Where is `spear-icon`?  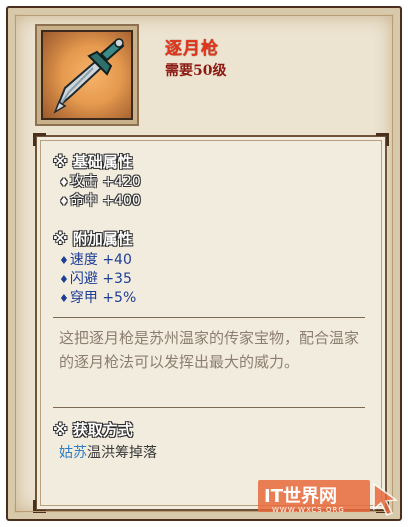
spear-icon is located at coordinates (89, 76).